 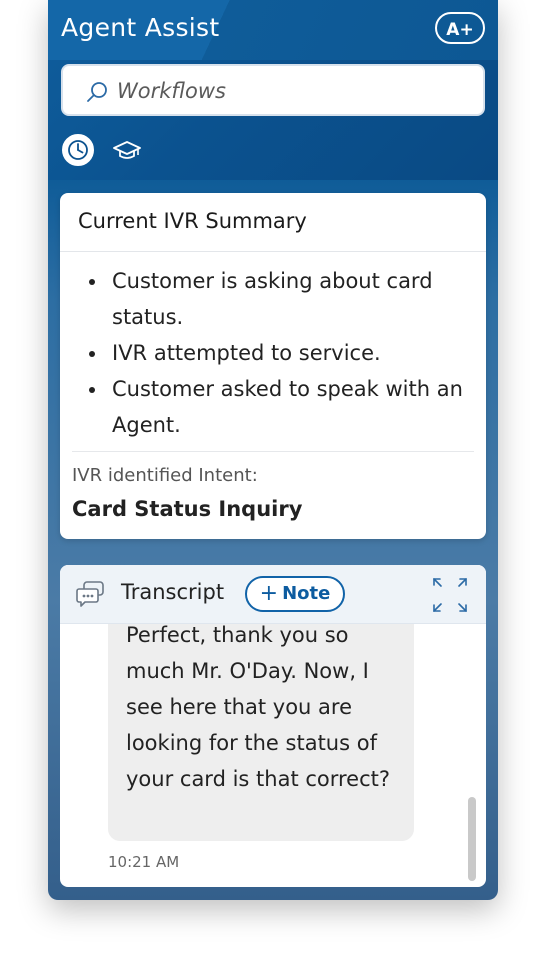 I want to click on transcript-header: Transcript + Note, so click(x=273, y=594).